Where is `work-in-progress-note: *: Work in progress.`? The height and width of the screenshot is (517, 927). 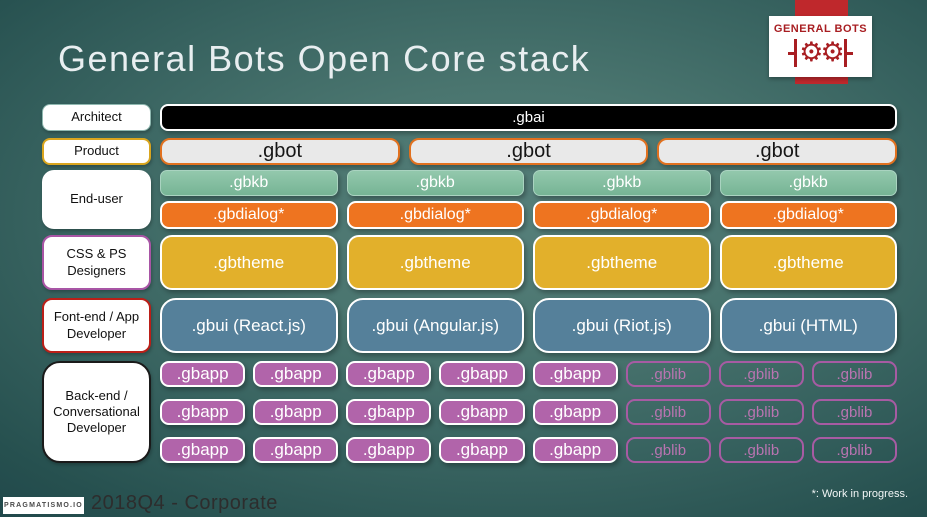
work-in-progress-note: *: Work in progress. is located at coordinates (859, 494).